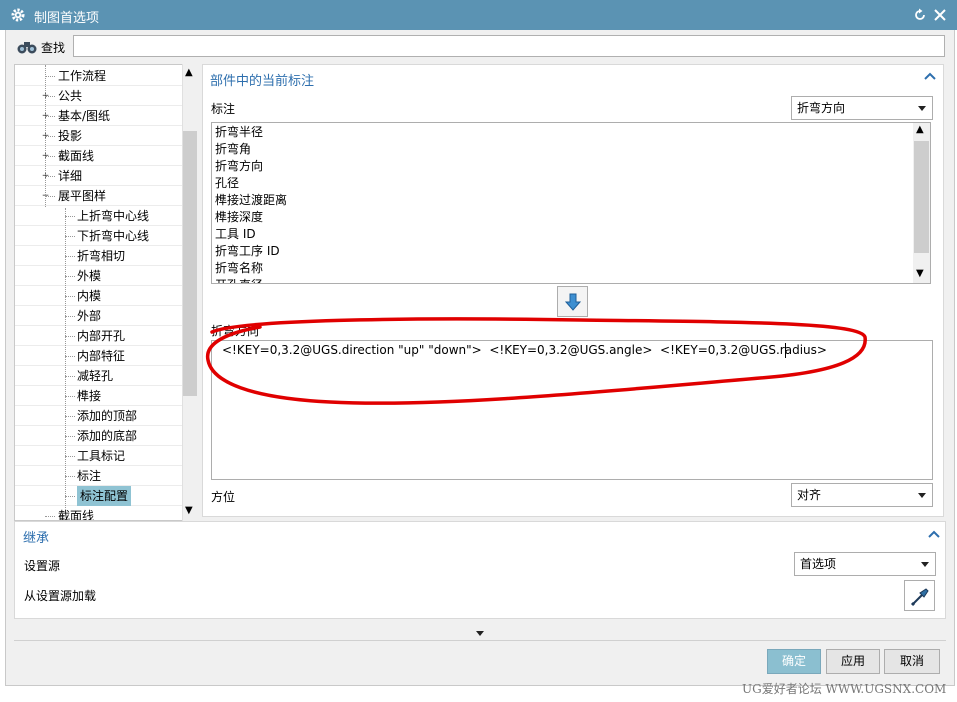  What do you see at coordinates (818, 564) in the screenshot?
I see `source-dropdown-value: 首选项` at bounding box center [818, 564].